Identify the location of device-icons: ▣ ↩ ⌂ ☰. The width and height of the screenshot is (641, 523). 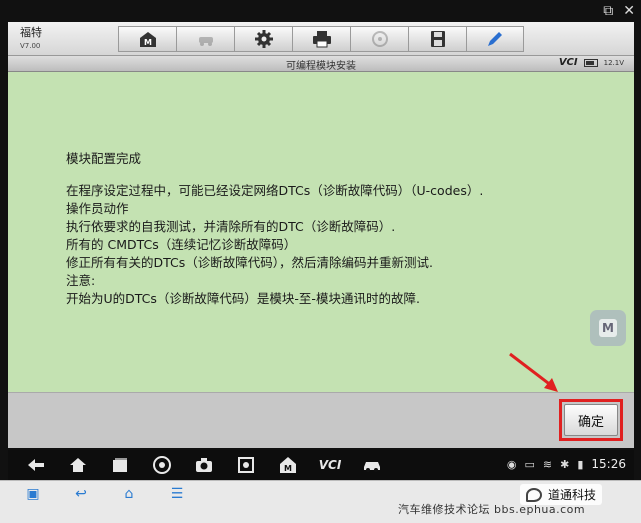
(105, 494).